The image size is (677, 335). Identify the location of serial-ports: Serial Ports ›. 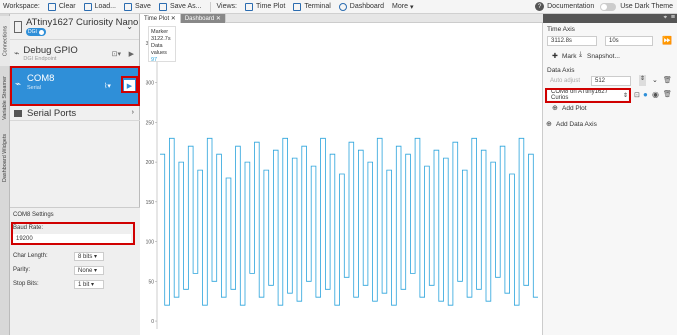
(75, 113).